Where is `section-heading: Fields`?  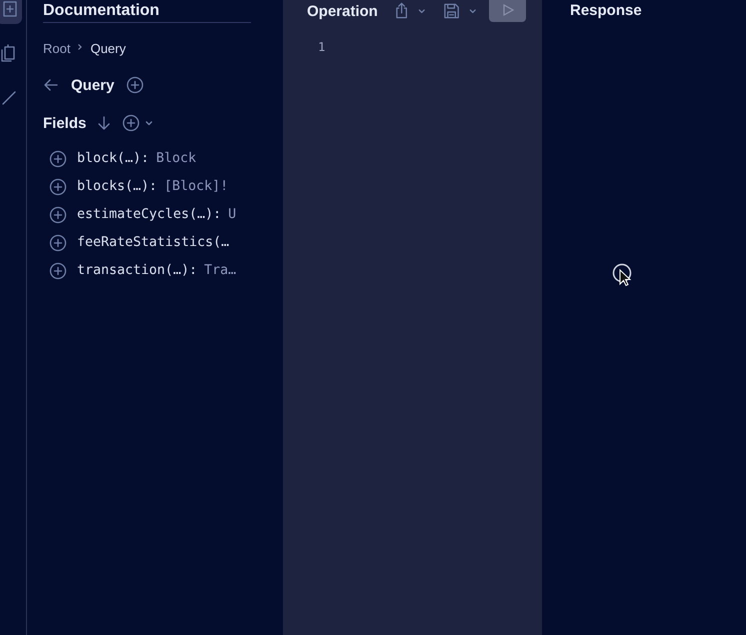 section-heading: Fields is located at coordinates (64, 123).